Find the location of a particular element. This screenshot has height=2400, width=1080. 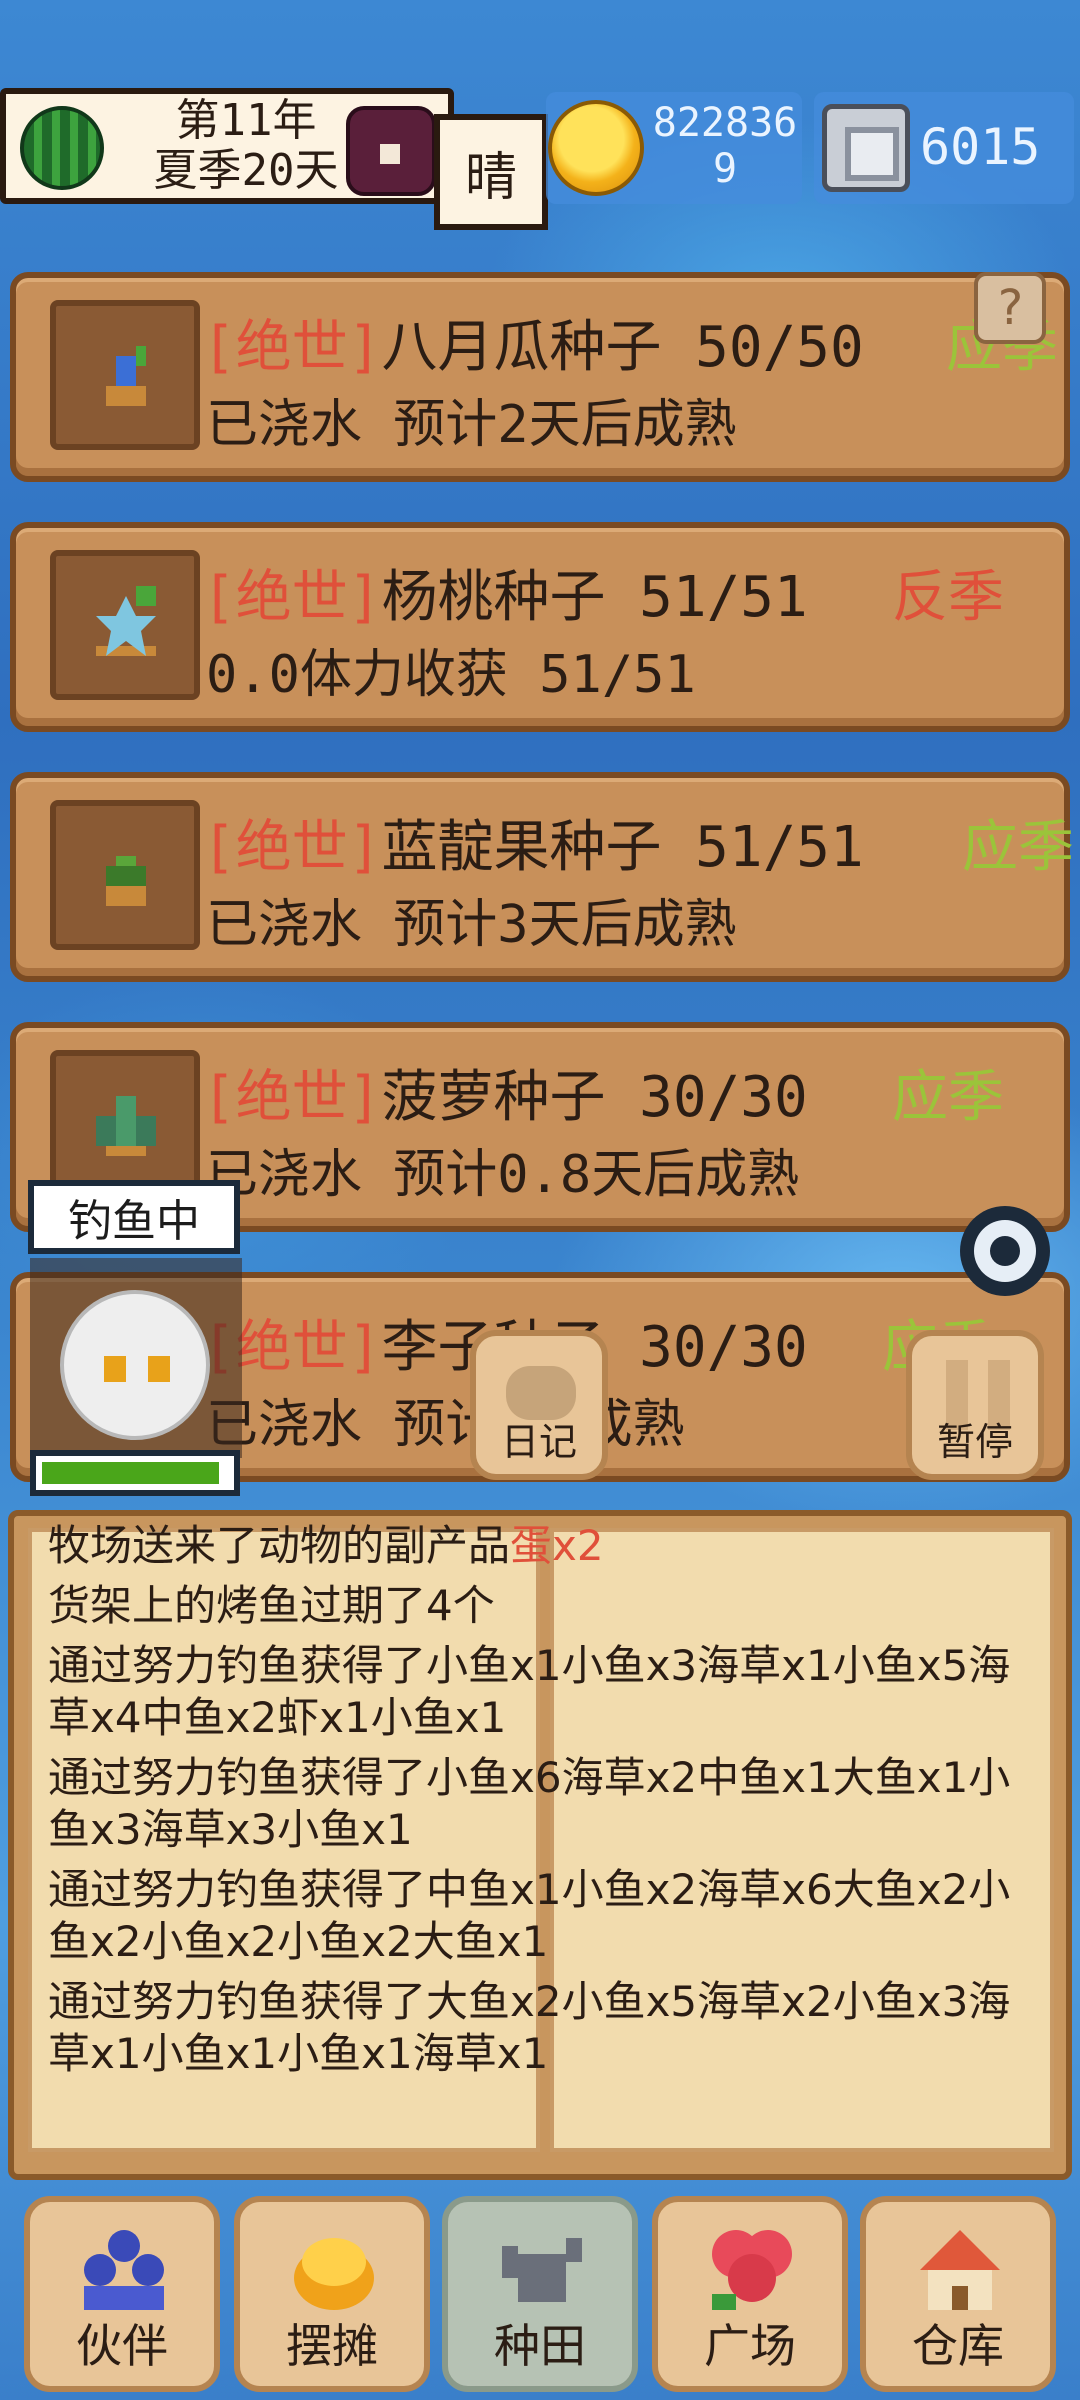

starfruit-plant-icon is located at coordinates (126, 621).